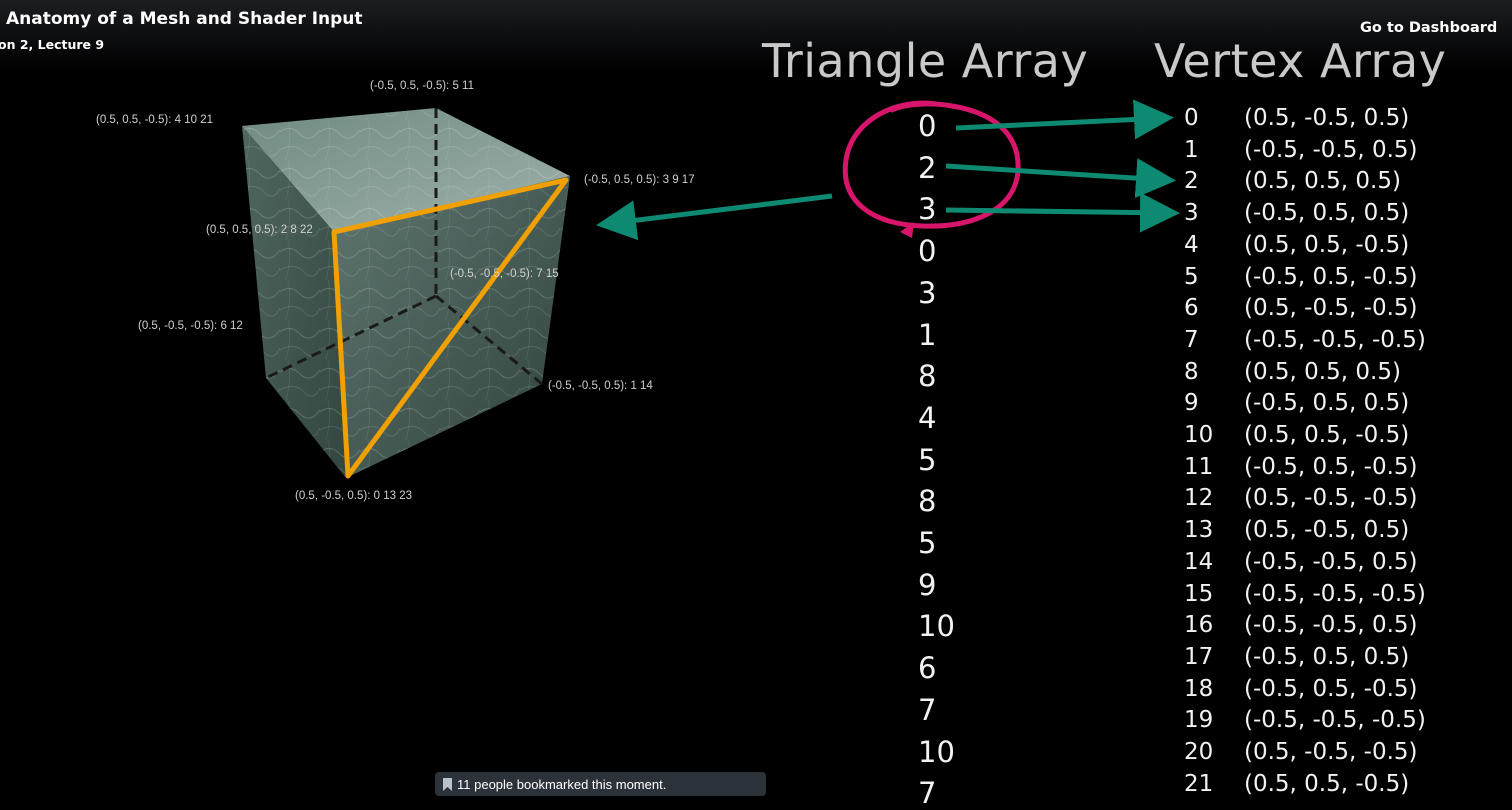  I want to click on vertex-index: 7, so click(1191, 339).